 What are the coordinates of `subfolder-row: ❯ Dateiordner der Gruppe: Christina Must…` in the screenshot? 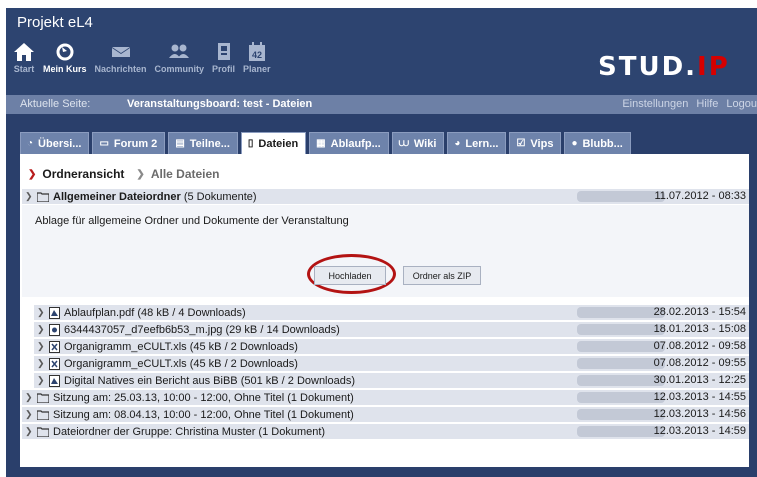 It's located at (385, 432).